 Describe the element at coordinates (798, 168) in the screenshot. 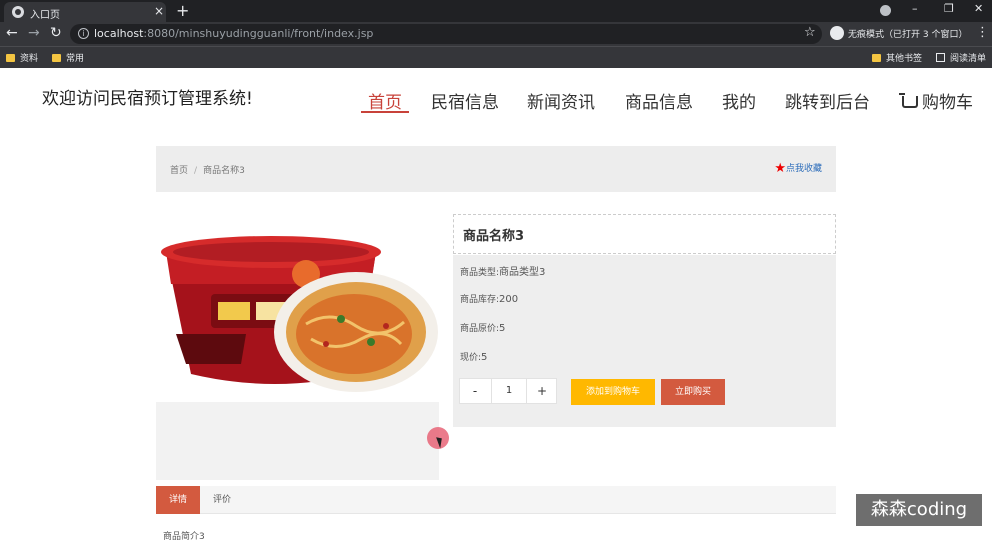

I see `favorite-link: ★点我收藏` at that location.